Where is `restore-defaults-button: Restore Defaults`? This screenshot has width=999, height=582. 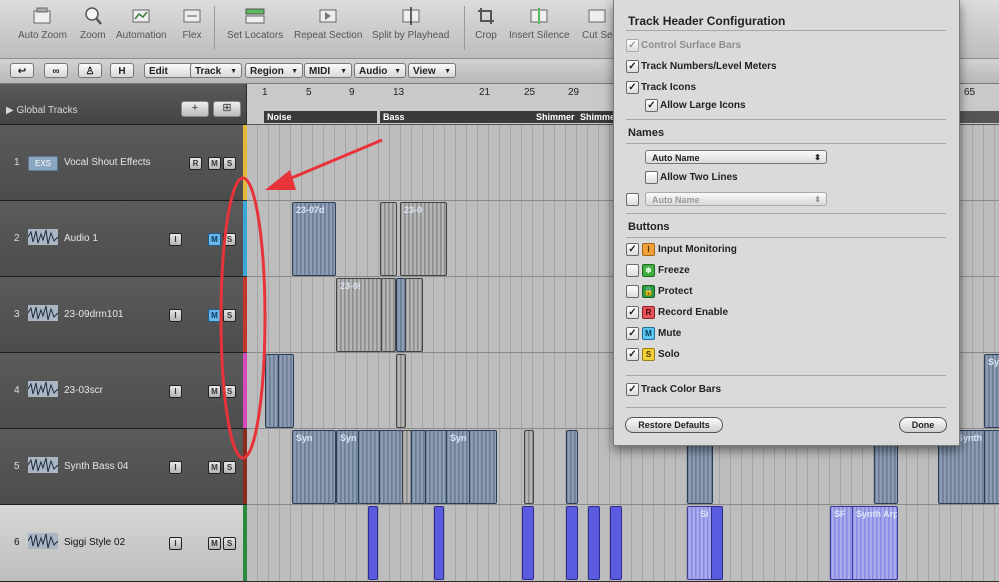
restore-defaults-button: Restore Defaults is located at coordinates (674, 425).